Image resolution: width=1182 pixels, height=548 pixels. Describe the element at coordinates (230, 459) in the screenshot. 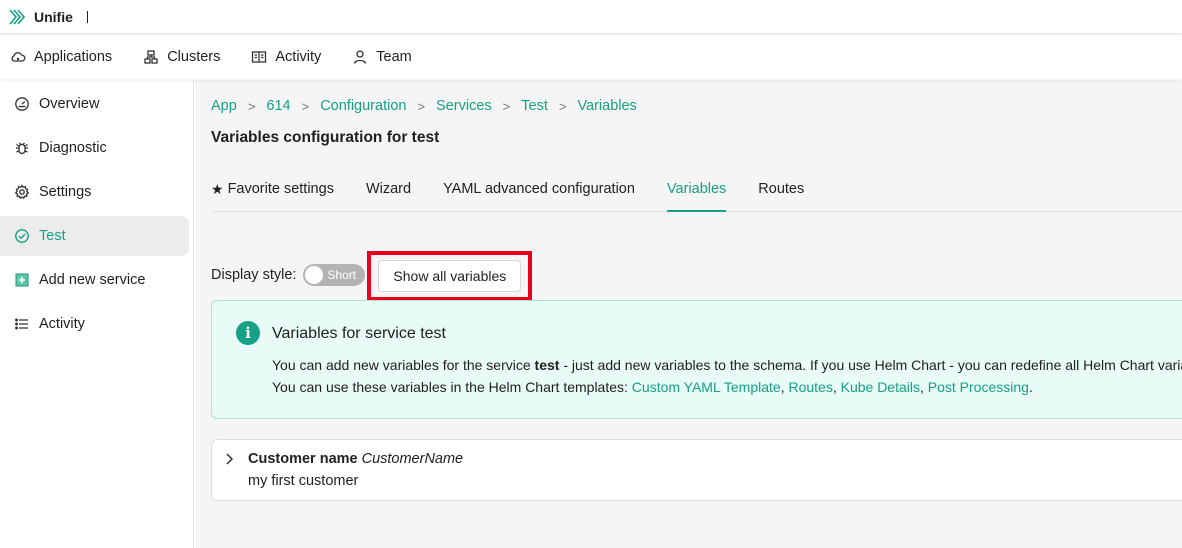

I see `chevron-right-icon` at that location.